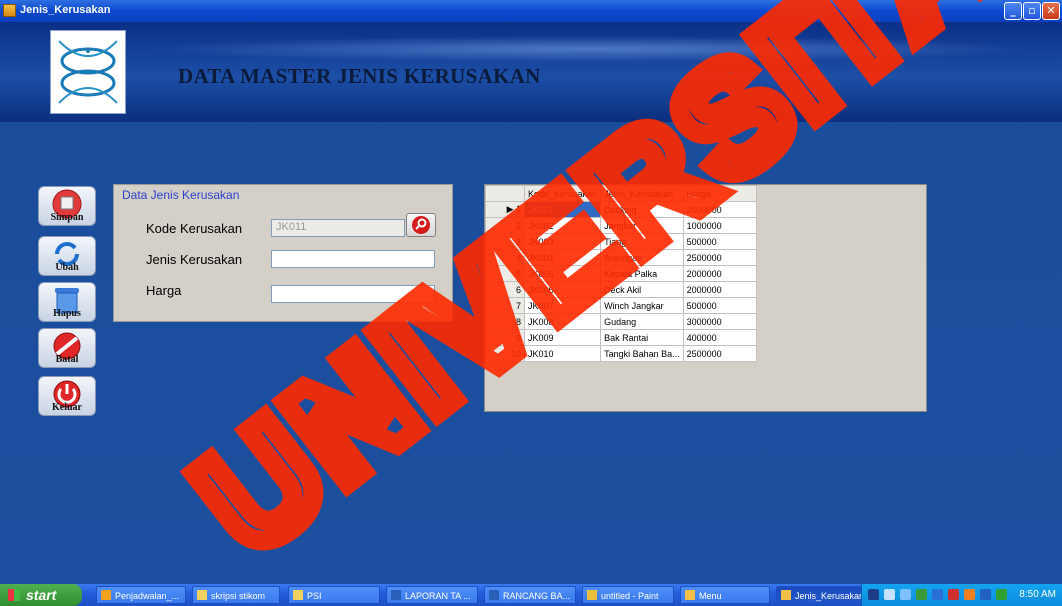 Image resolution: width=1062 pixels, height=606 pixels. What do you see at coordinates (562, 225) in the screenshot?
I see `kode-cell: JK002` at bounding box center [562, 225].